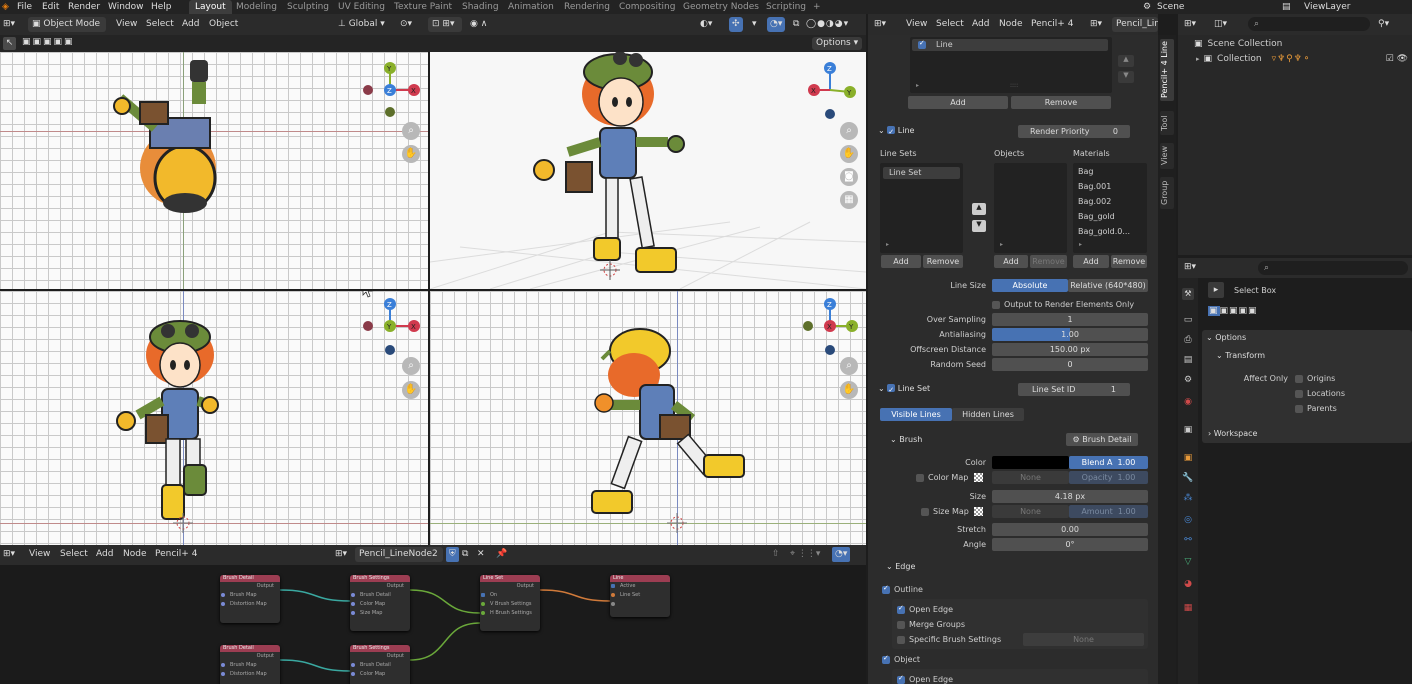 The height and width of the screenshot is (684, 1412). What do you see at coordinates (480, 7) in the screenshot?
I see `tab-shading: Shading` at bounding box center [480, 7].